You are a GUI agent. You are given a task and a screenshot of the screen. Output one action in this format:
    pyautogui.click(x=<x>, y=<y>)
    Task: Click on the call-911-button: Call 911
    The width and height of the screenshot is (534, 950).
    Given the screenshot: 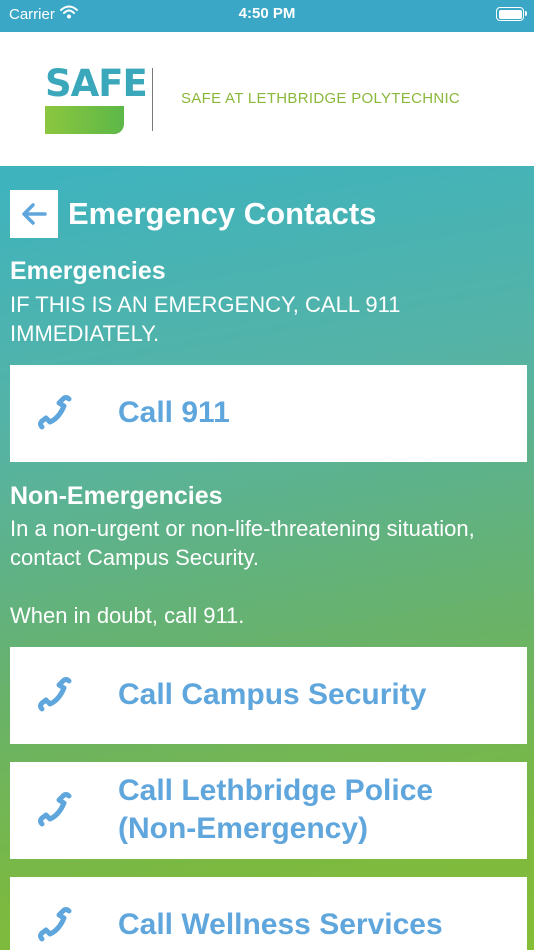 What is the action you would take?
    pyautogui.click(x=268, y=413)
    